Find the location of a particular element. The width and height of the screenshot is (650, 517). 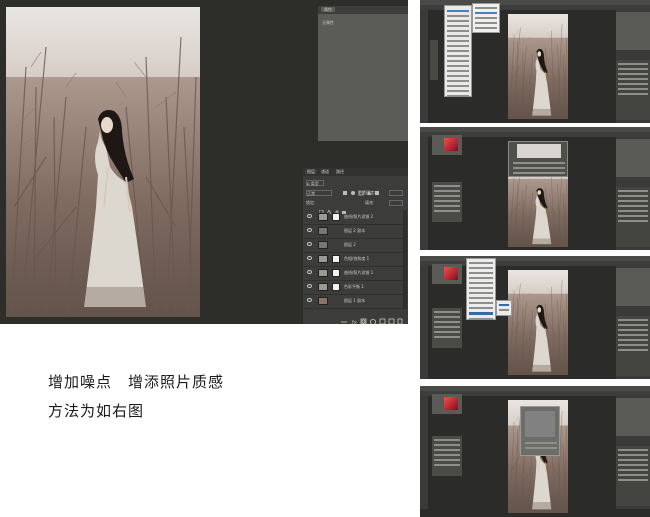

noise-filter-dialog is located at coordinates (540, 431).